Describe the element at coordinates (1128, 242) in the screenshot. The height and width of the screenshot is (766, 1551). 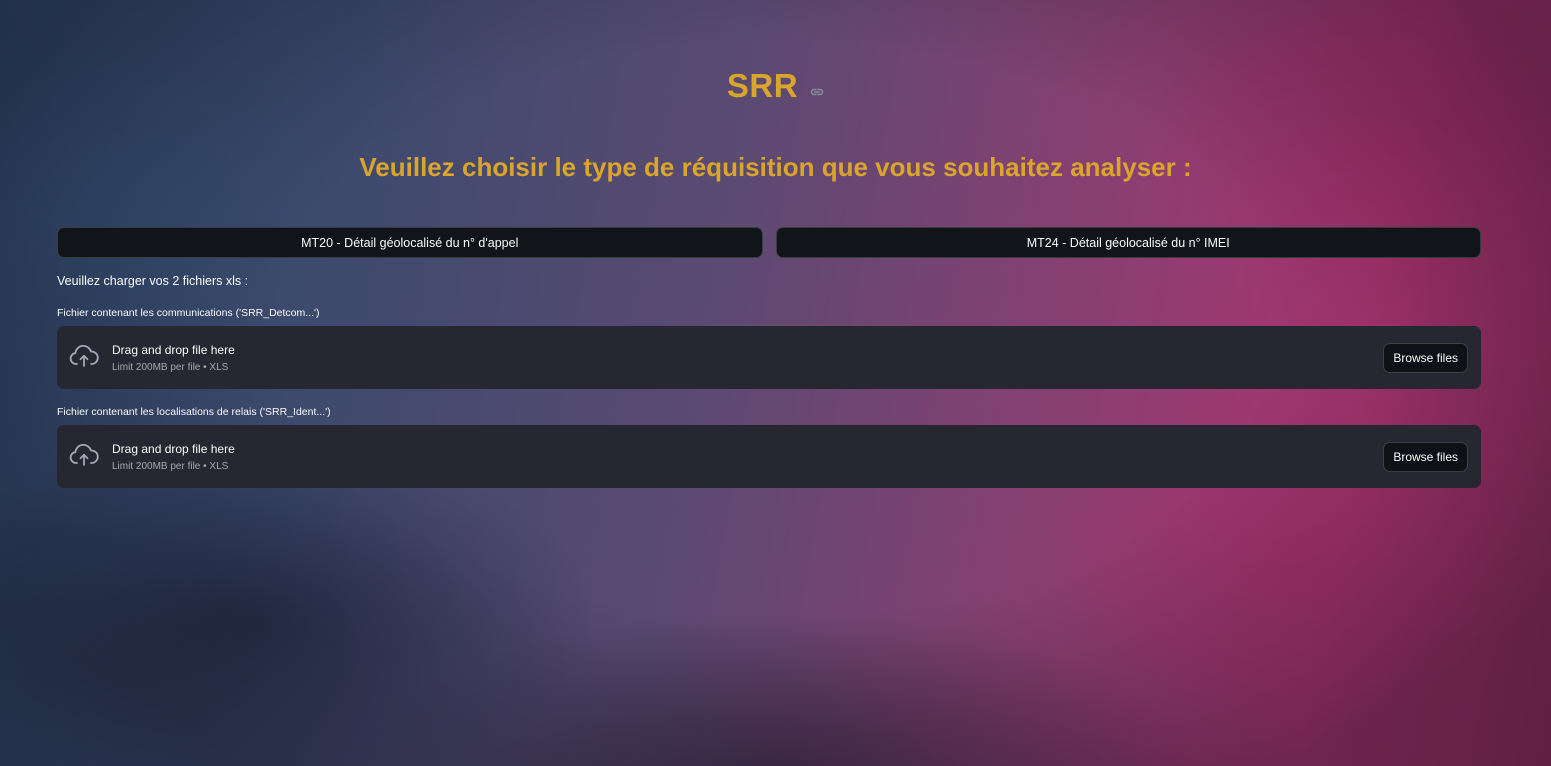
I see `mt24-button: MT24 - Détail géolocalisé du n° IMEI` at that location.